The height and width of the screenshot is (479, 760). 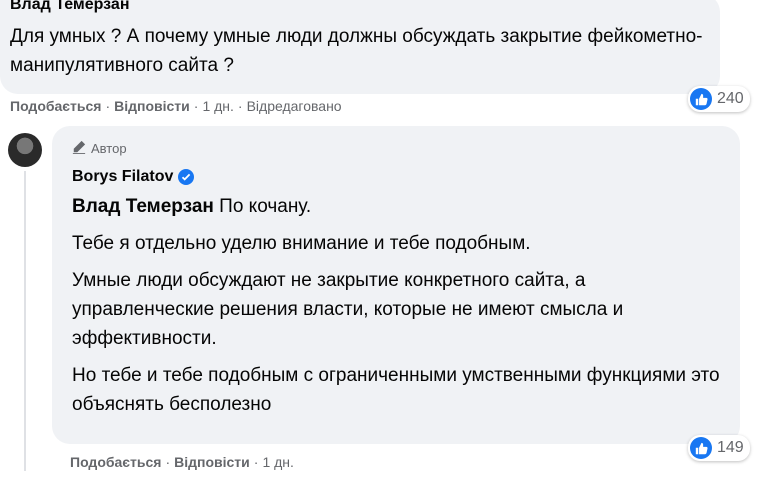 What do you see at coordinates (122, 177) in the screenshot?
I see `reply-author-name: Borys Filatov` at bounding box center [122, 177].